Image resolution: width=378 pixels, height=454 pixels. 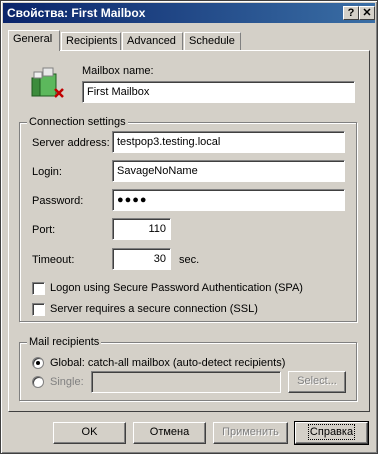 I want to click on cancel-button: Отмена, so click(x=169, y=433).